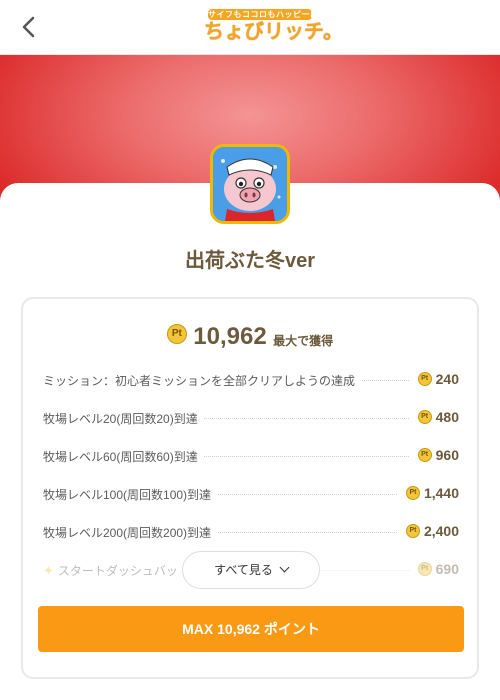  What do you see at coordinates (202, 380) in the screenshot?
I see `mission-label: ミッション：初心者ミッションを全部クリアしようの達成` at bounding box center [202, 380].